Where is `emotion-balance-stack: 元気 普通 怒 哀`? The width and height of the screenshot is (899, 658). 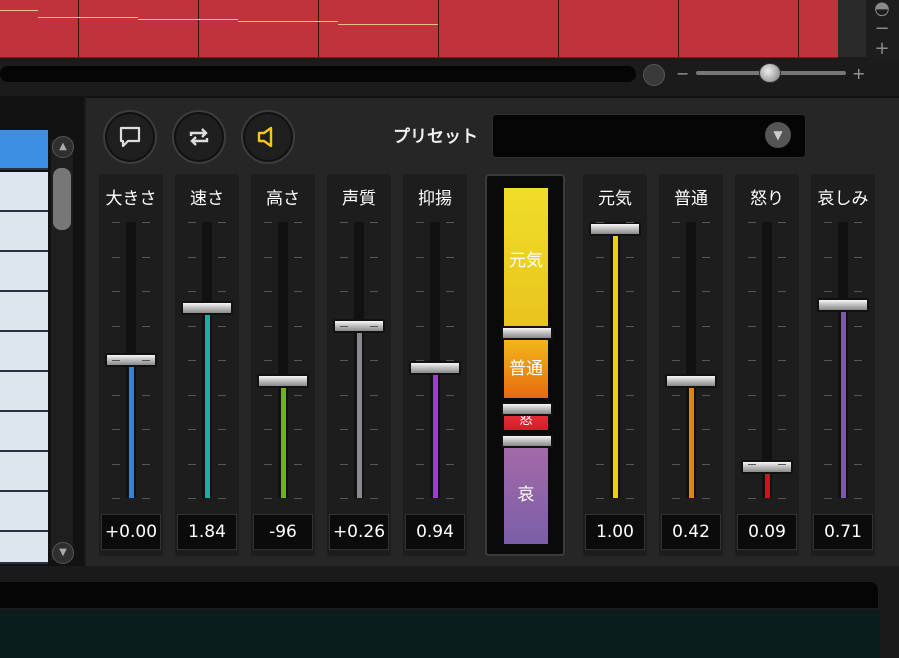 emotion-balance-stack: 元気 普通 怒 哀 is located at coordinates (525, 365).